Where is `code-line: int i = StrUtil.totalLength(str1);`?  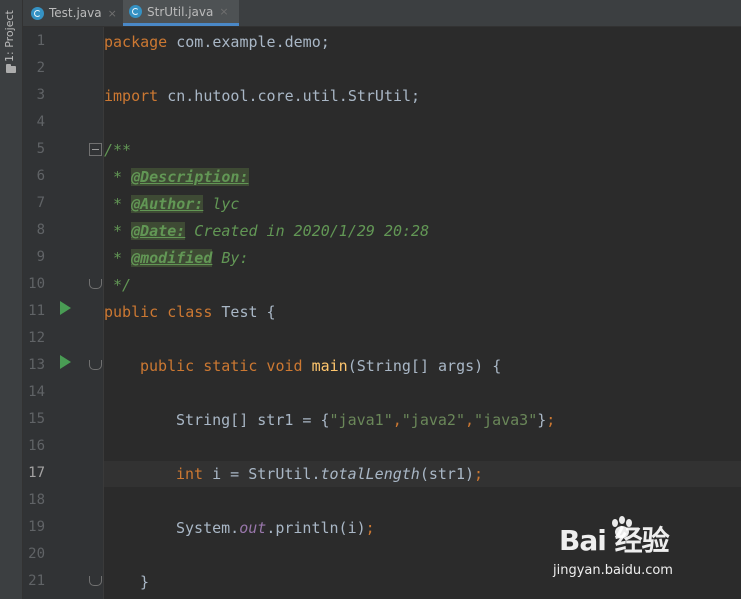 code-line: int i = StrUtil.totalLength(str1); is located at coordinates (329, 474).